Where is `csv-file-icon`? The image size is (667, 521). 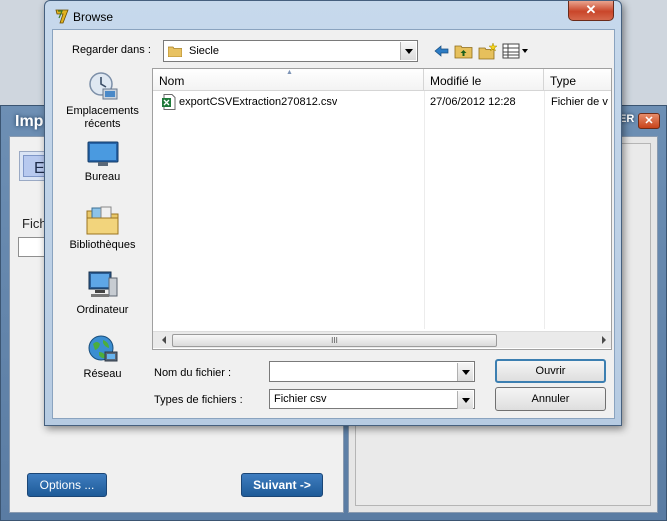
csv-file-icon is located at coordinates (169, 102).